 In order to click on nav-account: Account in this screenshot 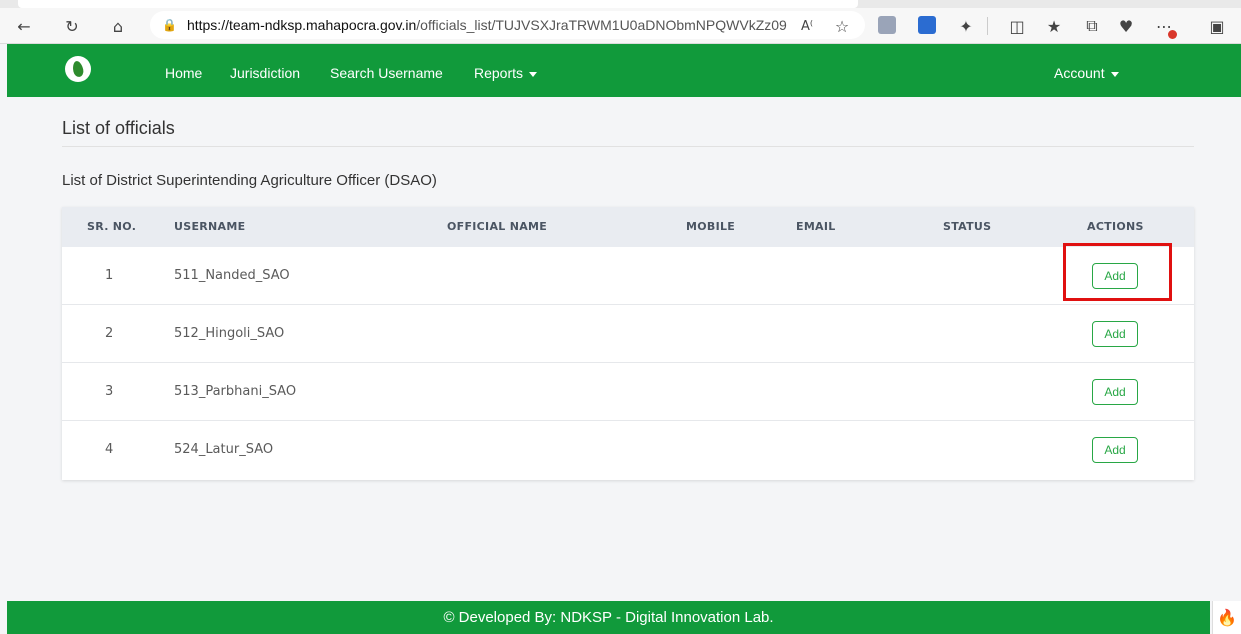, I will do `click(1086, 73)`.